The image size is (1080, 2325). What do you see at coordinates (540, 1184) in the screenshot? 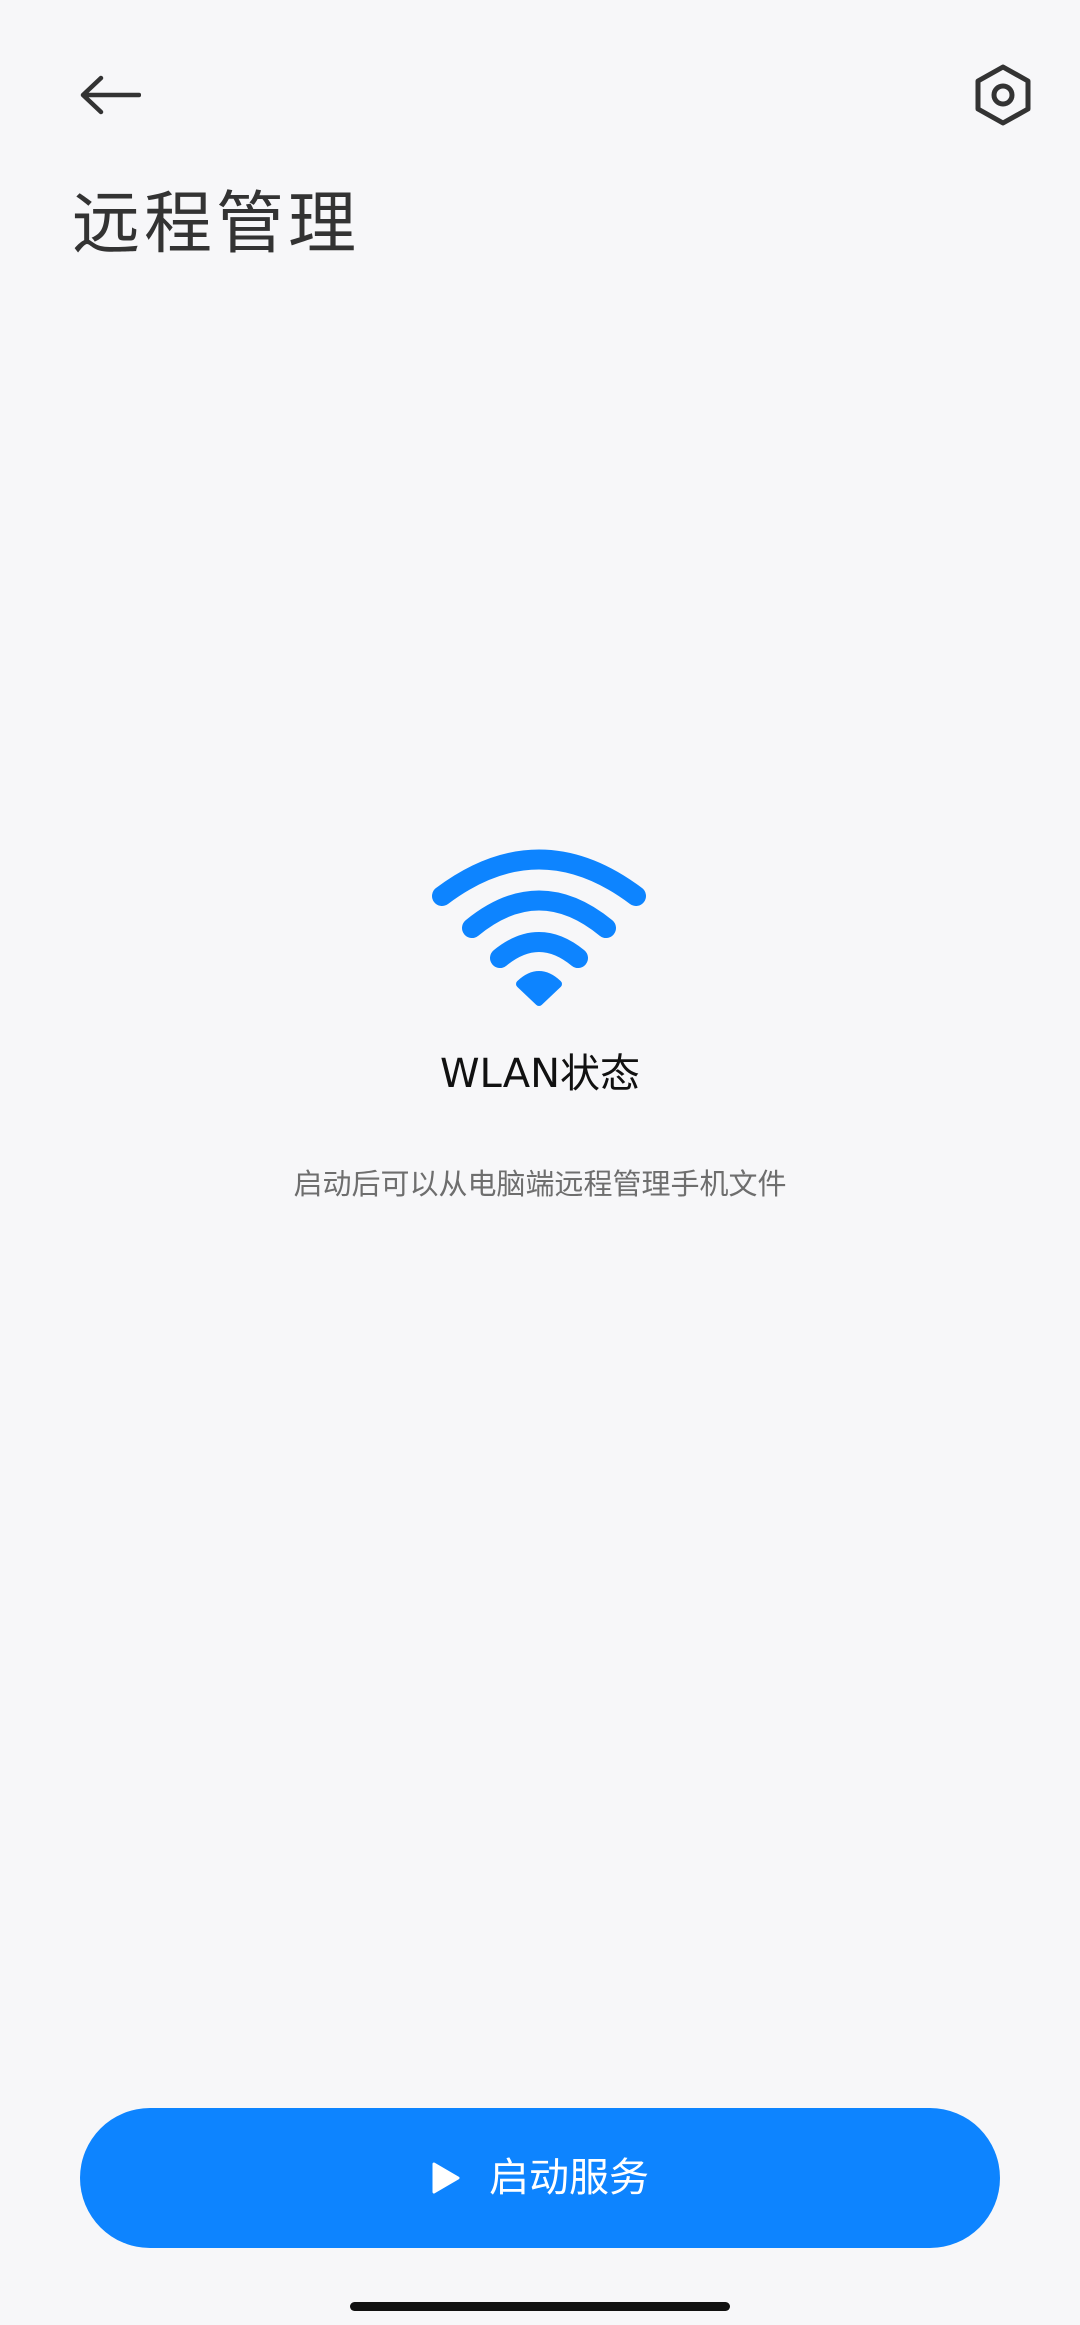
I see `wlan-status-description: 启动后可以从电脑端远程管理手机文件` at bounding box center [540, 1184].